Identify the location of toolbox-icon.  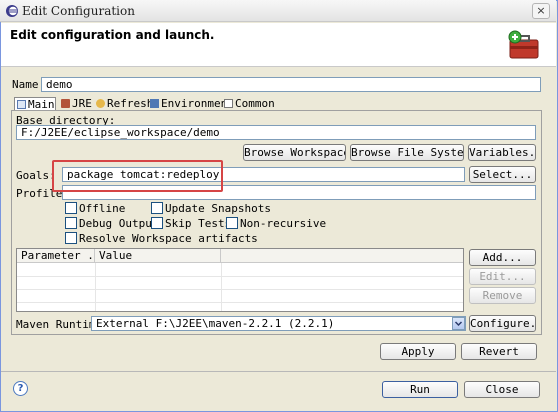
(523, 44).